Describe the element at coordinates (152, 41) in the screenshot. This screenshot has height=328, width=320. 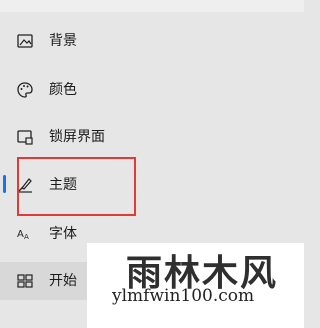
I see `nav-item-background: 背景` at that location.